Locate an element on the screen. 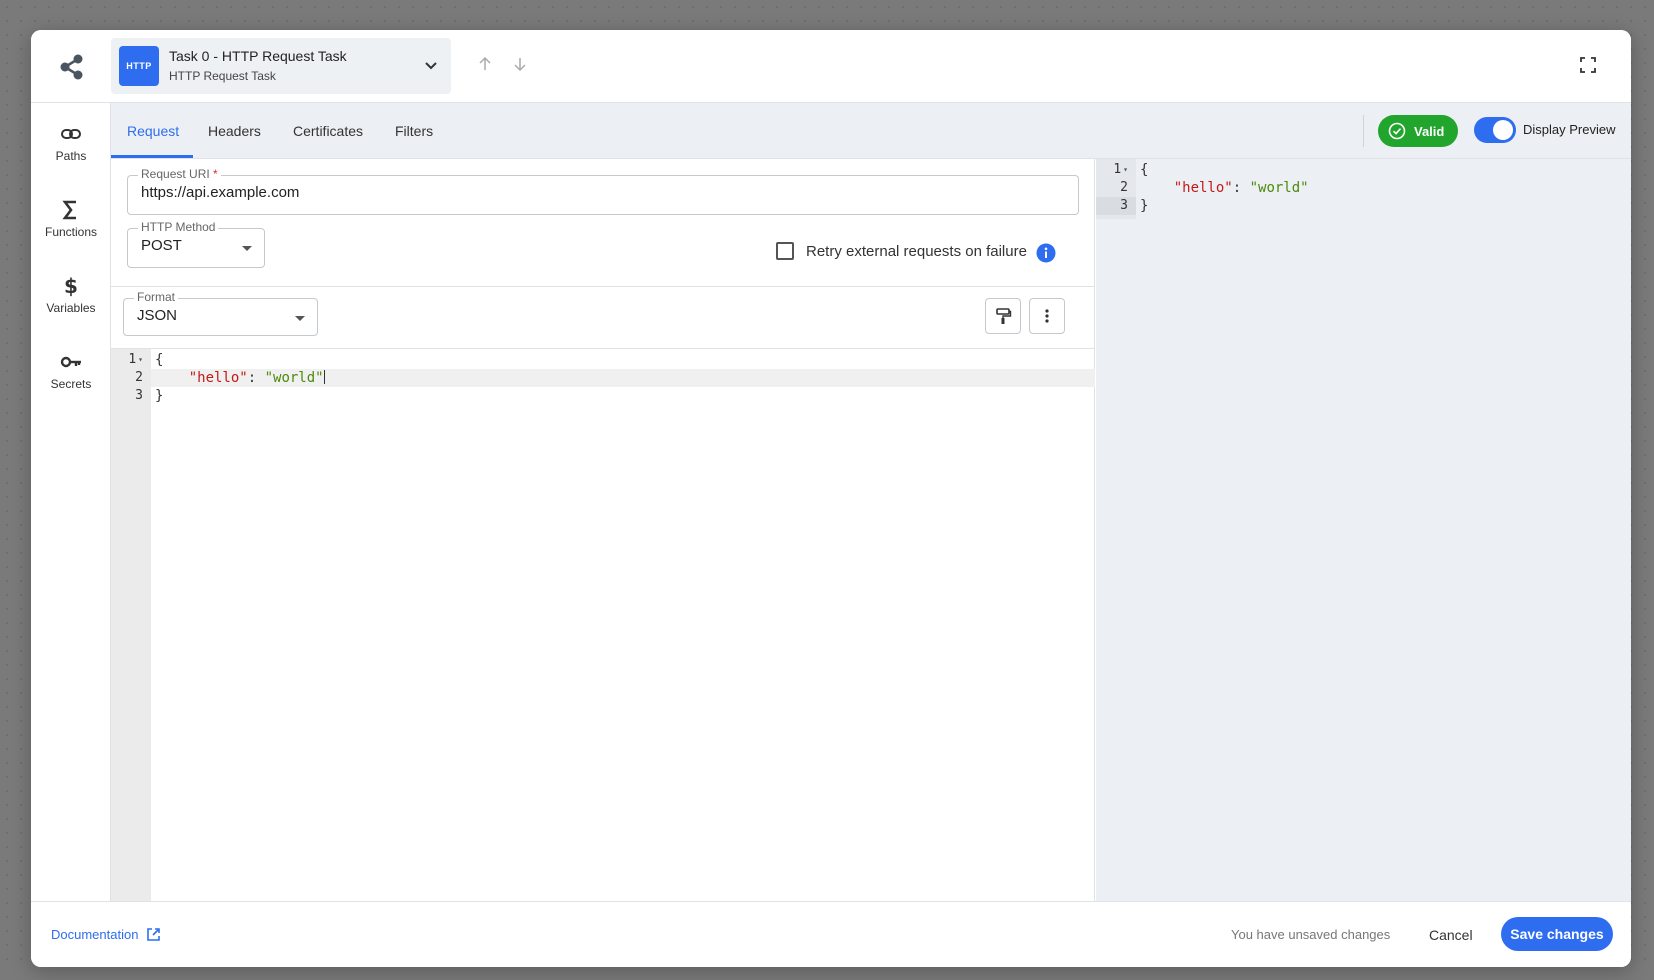  http-method-label: HTTP Method is located at coordinates (178, 227).